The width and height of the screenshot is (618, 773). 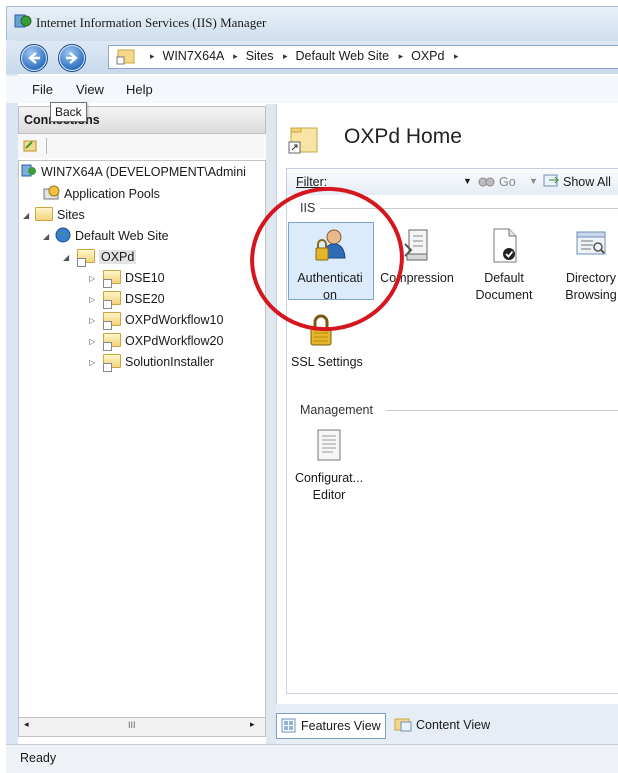 I want to click on ssl-lock-icon, so click(x=321, y=330).